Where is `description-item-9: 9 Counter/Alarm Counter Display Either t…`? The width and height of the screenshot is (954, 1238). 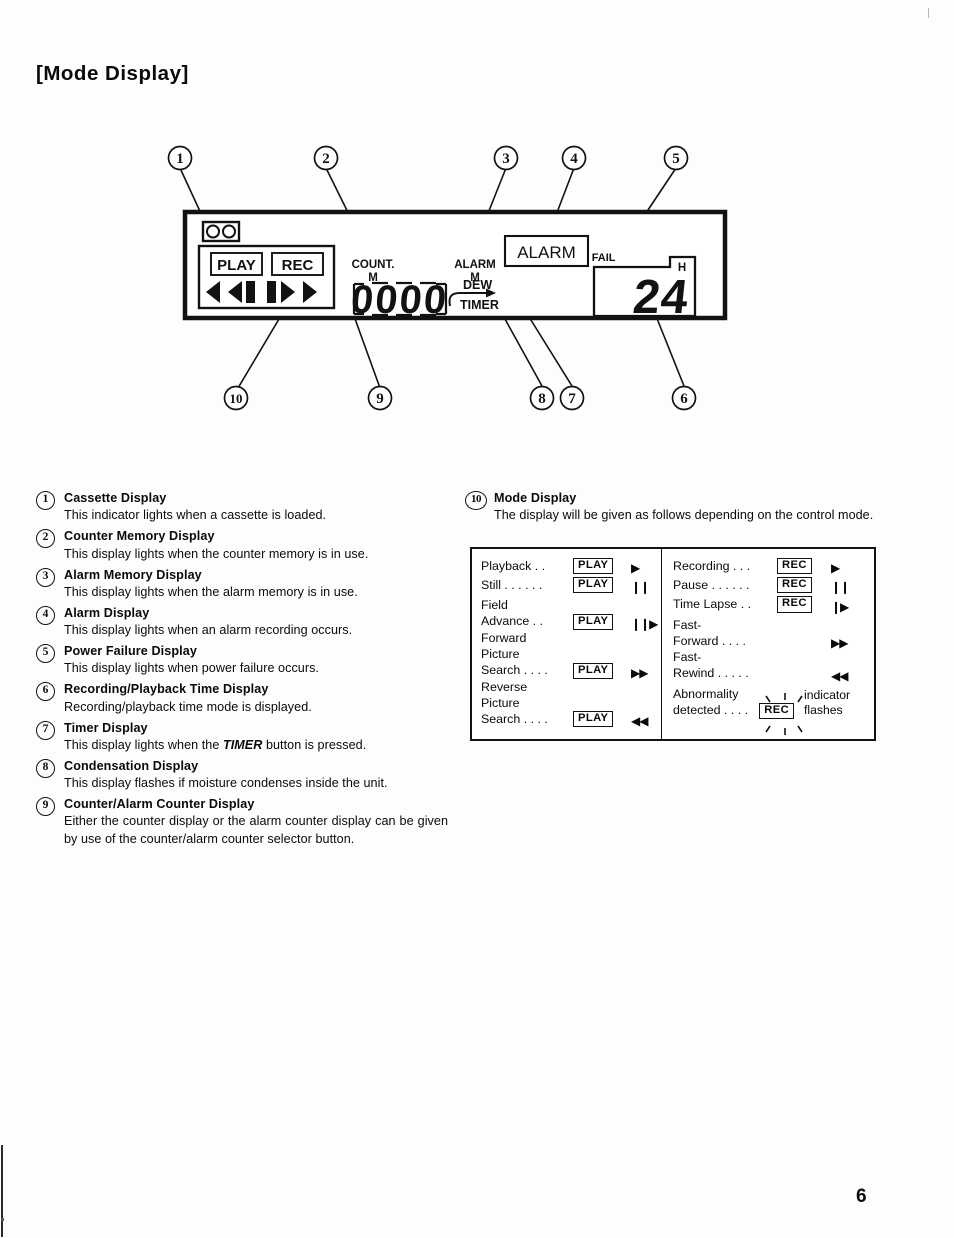
description-item-9: 9 Counter/Alarm Counter Display Either t… is located at coordinates (242, 822).